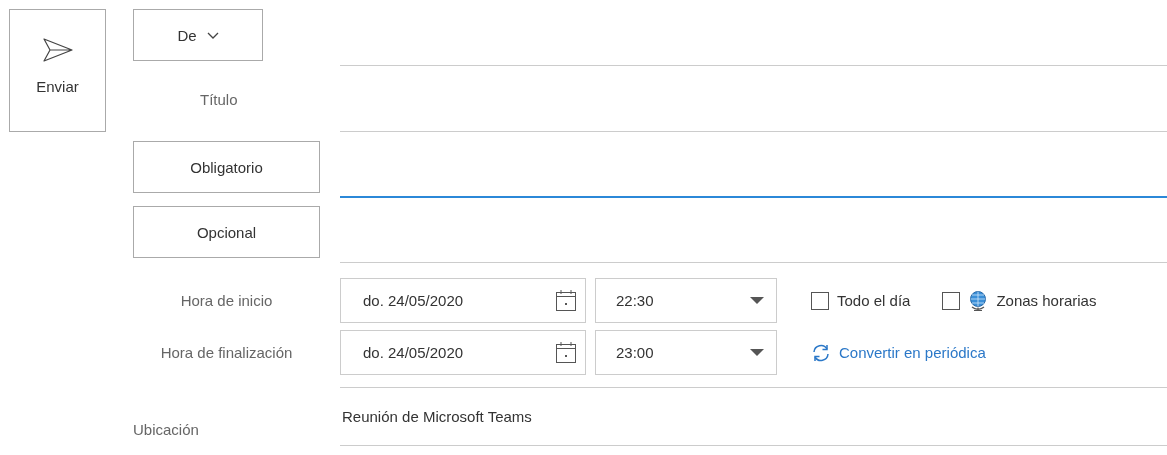 The image size is (1167, 455). I want to click on time-dropdown: 22:30, so click(686, 300).